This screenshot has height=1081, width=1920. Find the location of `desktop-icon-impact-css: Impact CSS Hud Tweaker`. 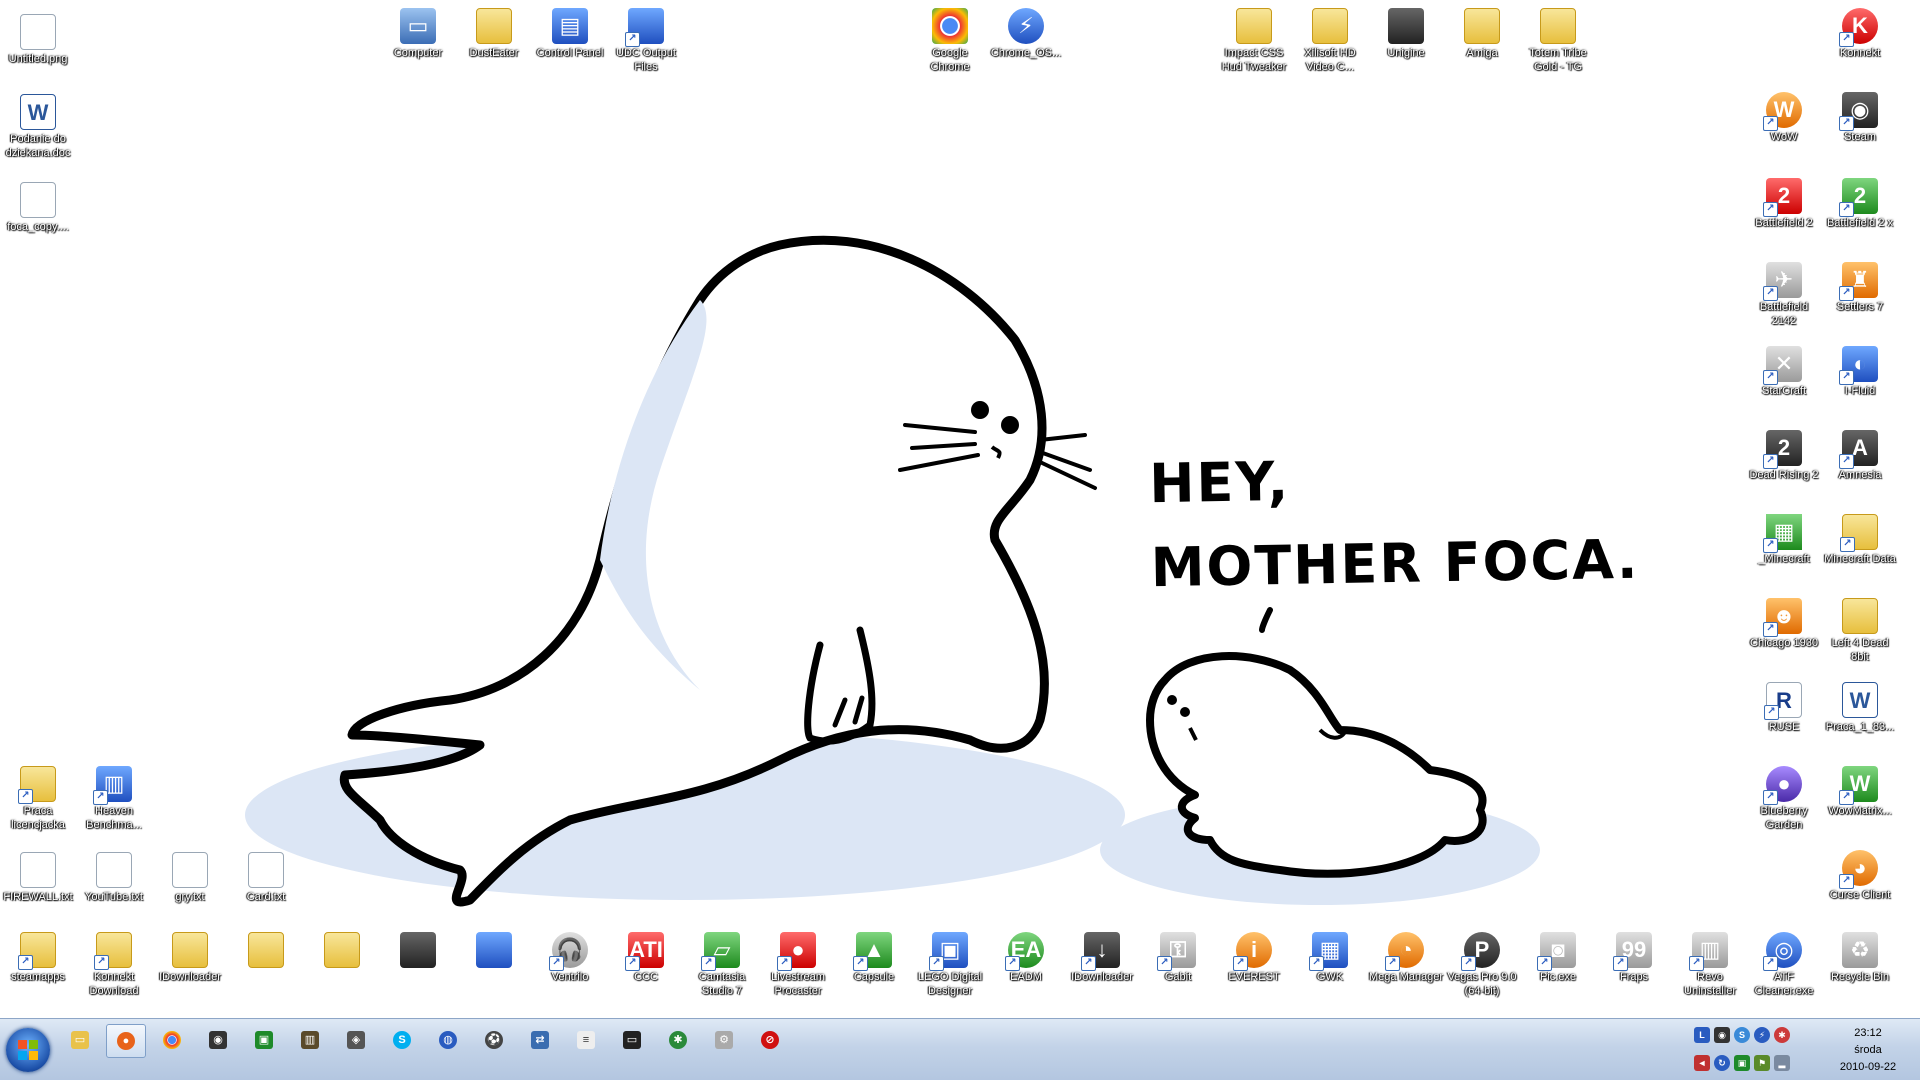

desktop-icon-impact-css: Impact CSS Hud Tweaker is located at coordinates (1254, 39).